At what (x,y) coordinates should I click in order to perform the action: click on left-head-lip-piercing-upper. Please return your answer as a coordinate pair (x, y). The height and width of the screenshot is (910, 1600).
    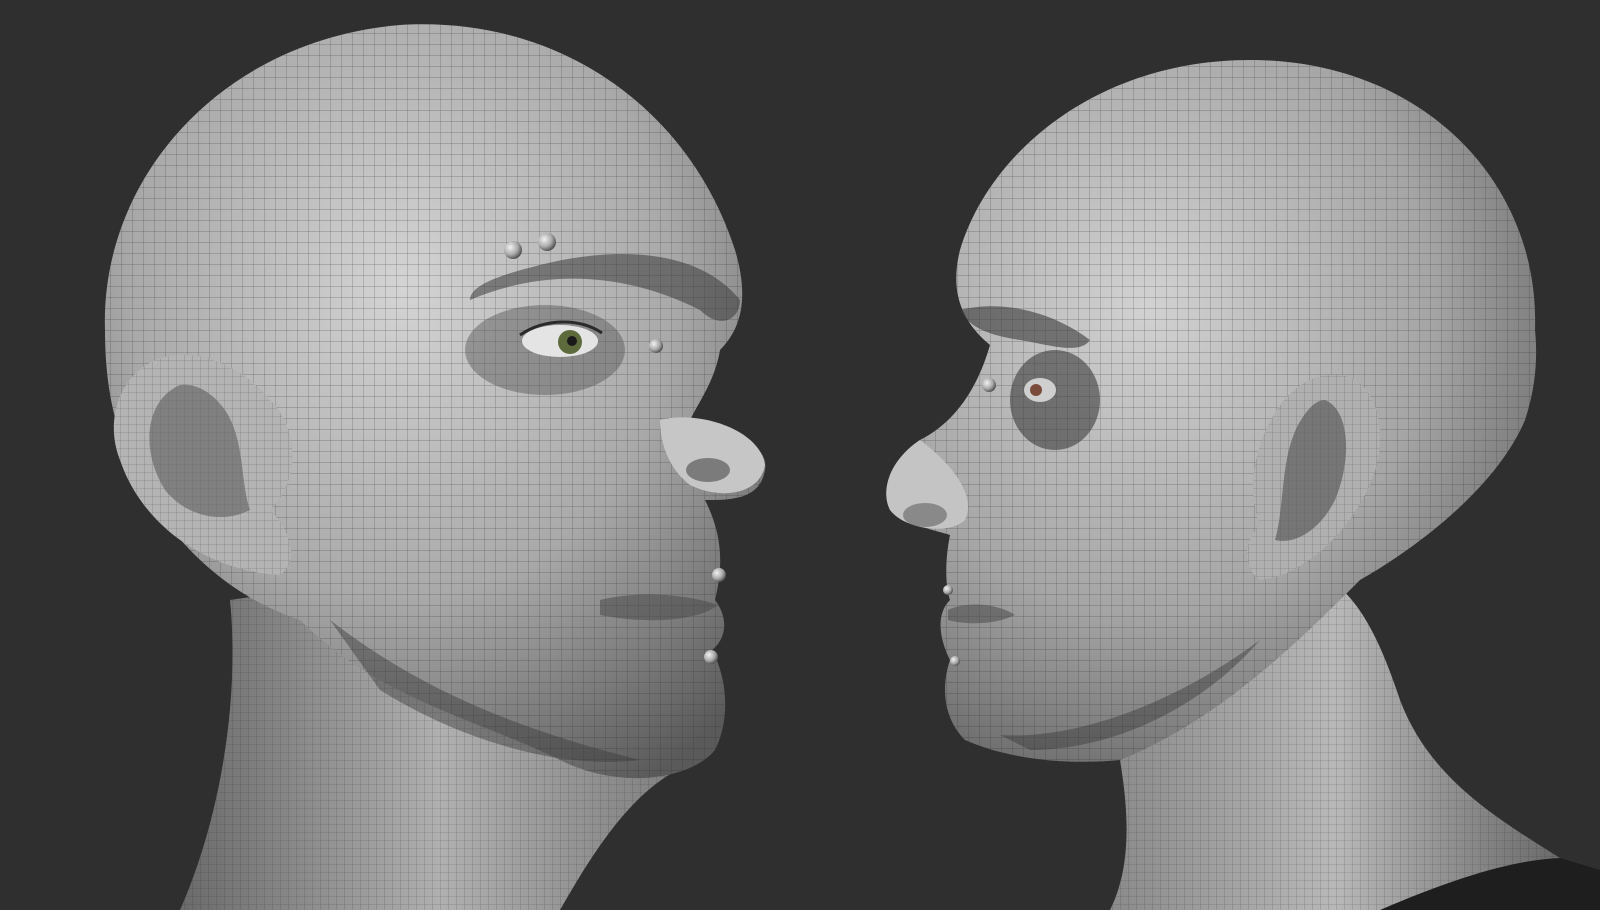
    Looking at the image, I should click on (719, 575).